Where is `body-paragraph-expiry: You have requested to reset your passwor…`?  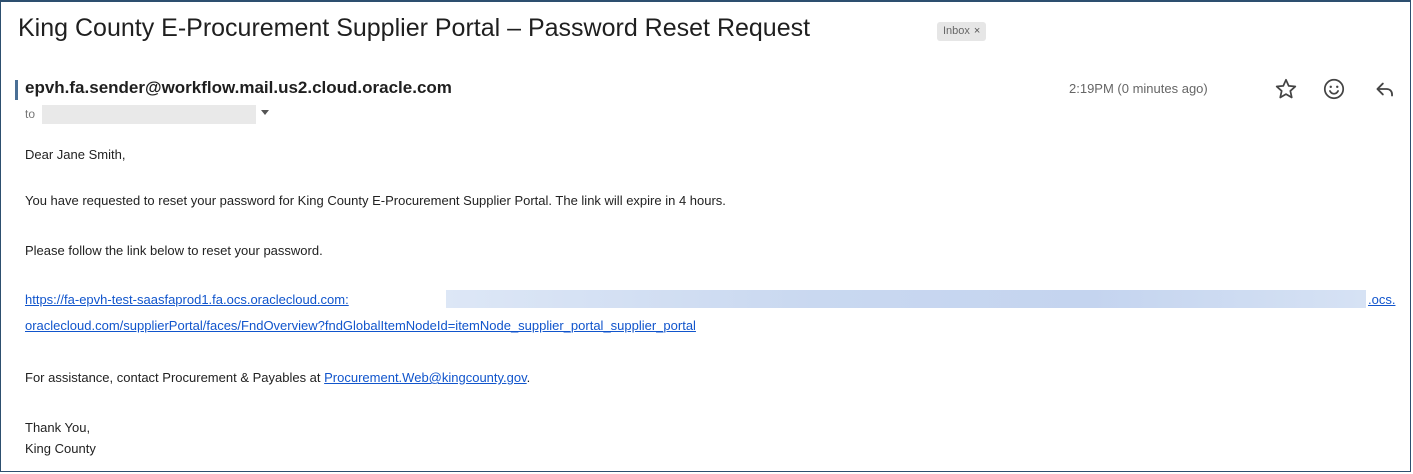 body-paragraph-expiry: You have requested to reset your passwor… is located at coordinates (375, 200).